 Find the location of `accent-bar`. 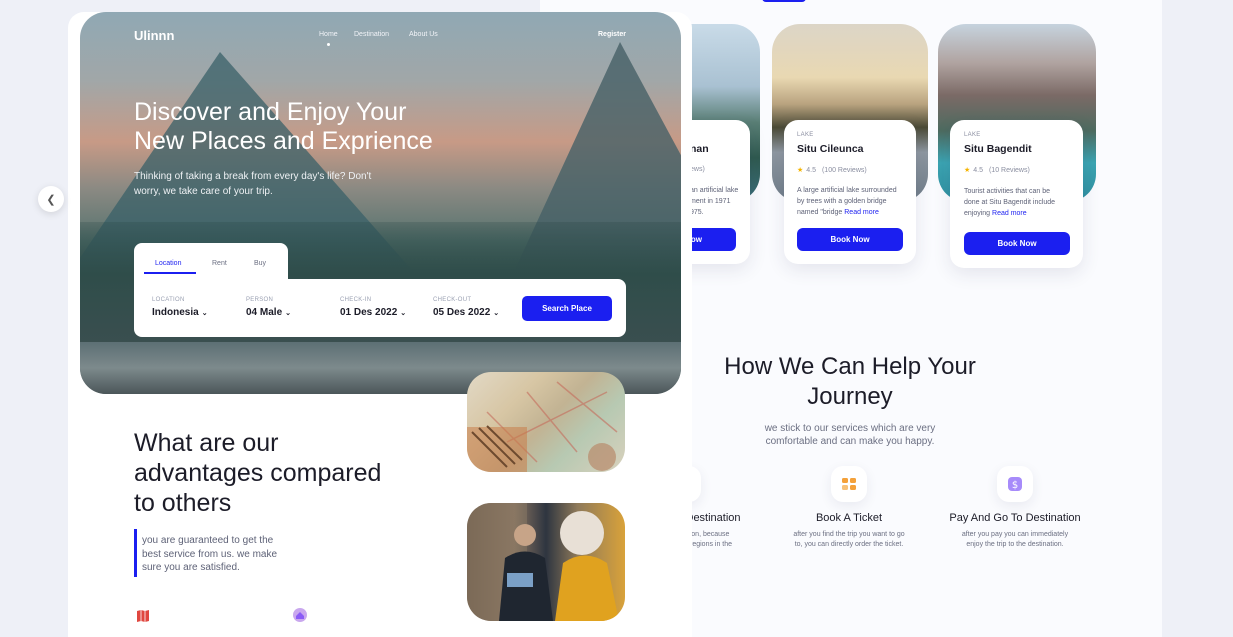

accent-bar is located at coordinates (135, 553).